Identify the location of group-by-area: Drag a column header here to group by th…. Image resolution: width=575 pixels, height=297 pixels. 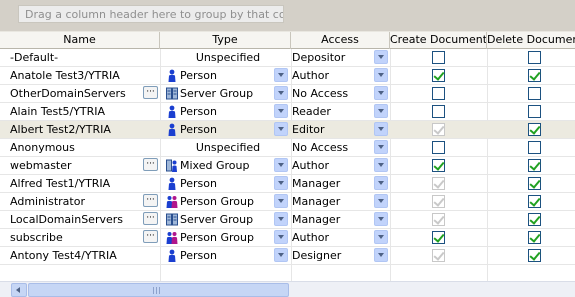
(287, 15).